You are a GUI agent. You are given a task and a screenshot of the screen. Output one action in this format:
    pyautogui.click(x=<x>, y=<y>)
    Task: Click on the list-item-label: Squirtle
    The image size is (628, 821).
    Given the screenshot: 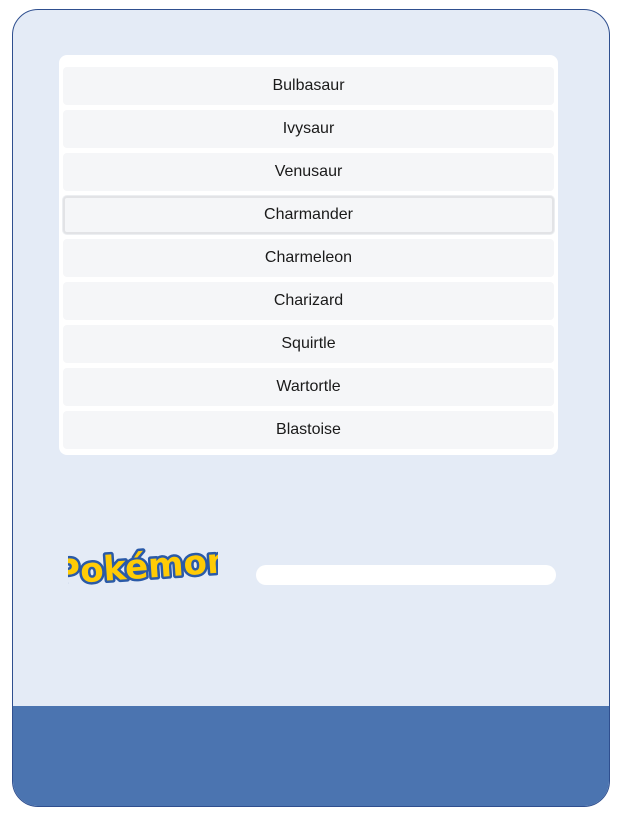 What is the action you would take?
    pyautogui.click(x=308, y=343)
    